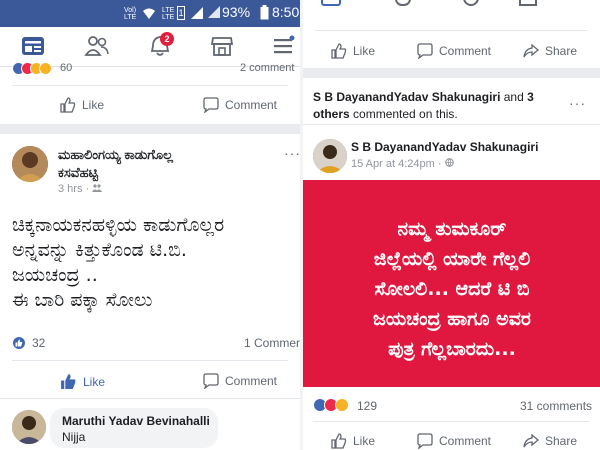 This screenshot has width=600, height=450. I want to click on commenter-avatar, so click(29, 427).